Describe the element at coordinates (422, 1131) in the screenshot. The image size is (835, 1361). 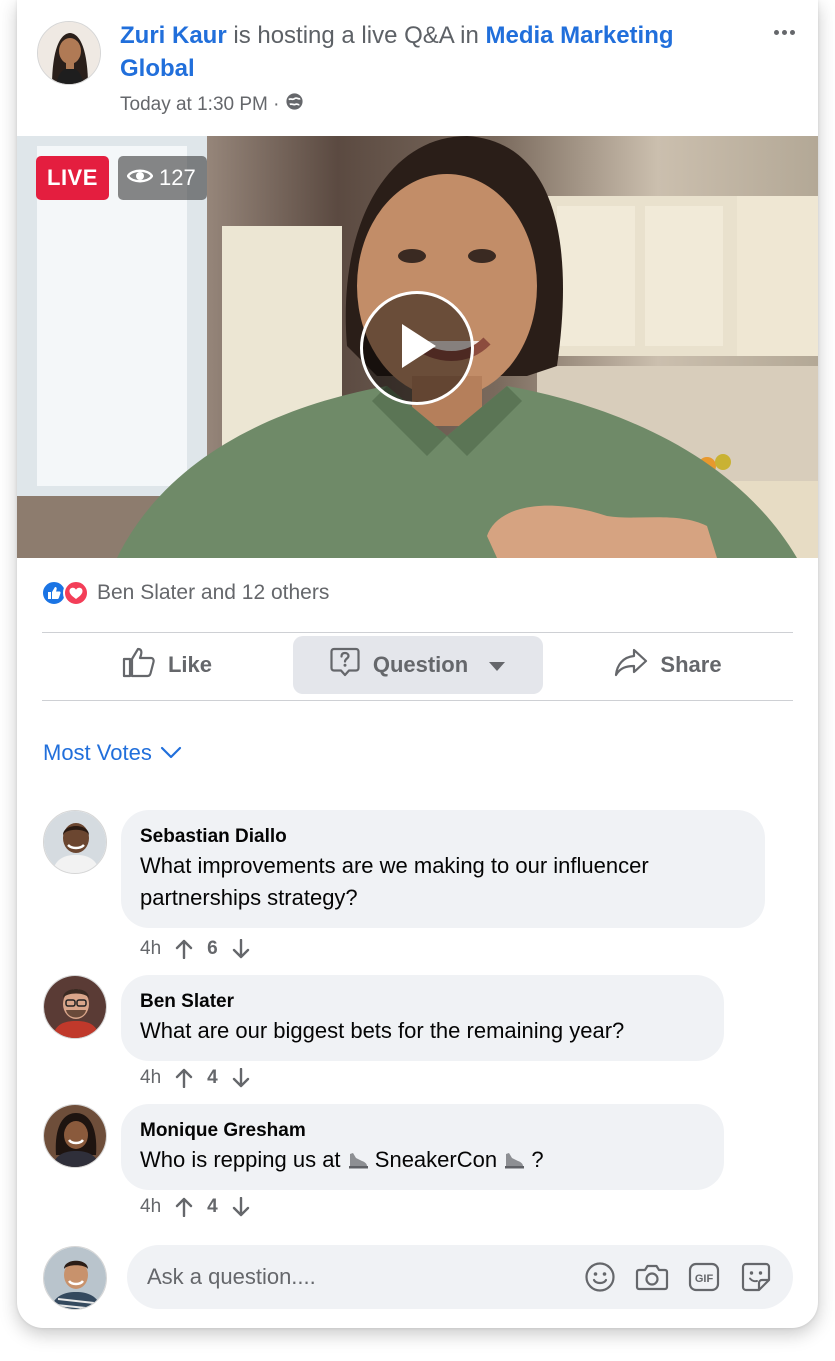
I see `question-author: Monique Gresham` at that location.